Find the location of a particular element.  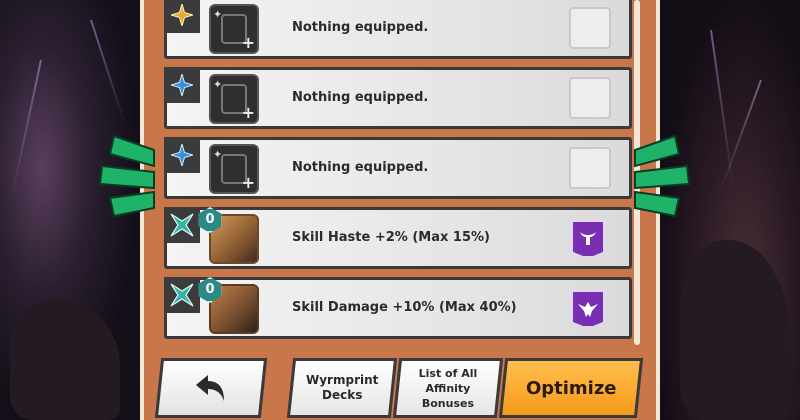

wyrmprint-slot: ✖ 0 Skill Damage +10% (Max 40%) is located at coordinates (398, 308).